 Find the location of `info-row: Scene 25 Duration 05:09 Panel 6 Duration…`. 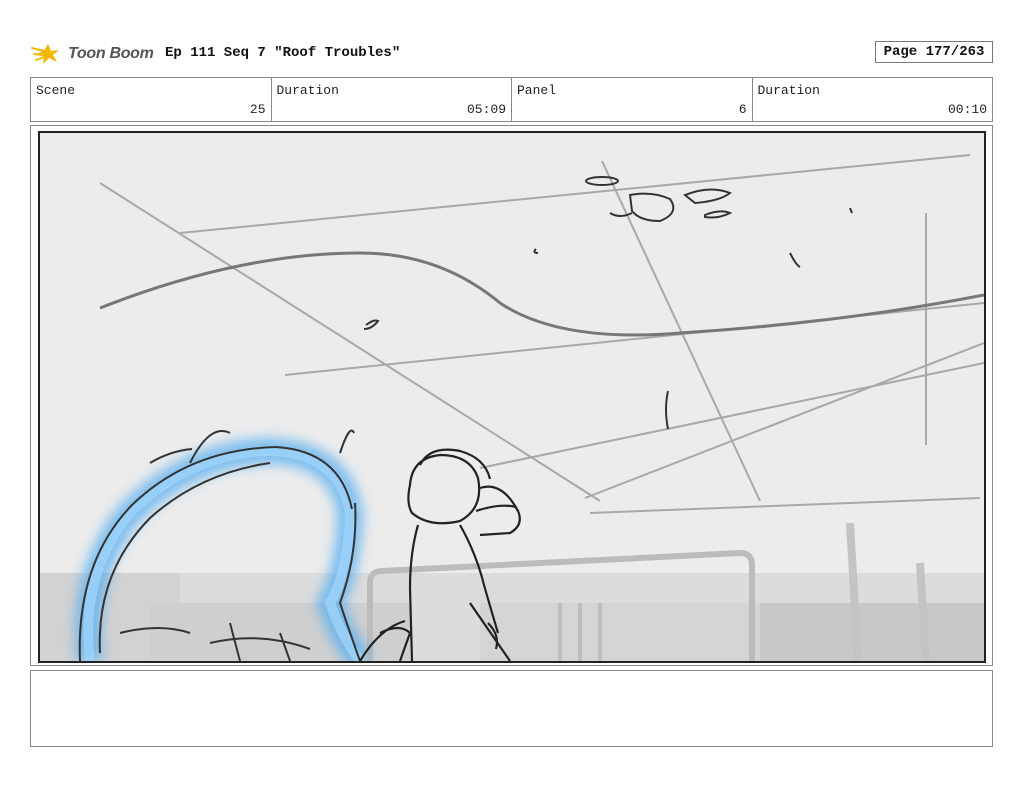

info-row: Scene 25 Duration 05:09 Panel 6 Duration… is located at coordinates (511, 99).